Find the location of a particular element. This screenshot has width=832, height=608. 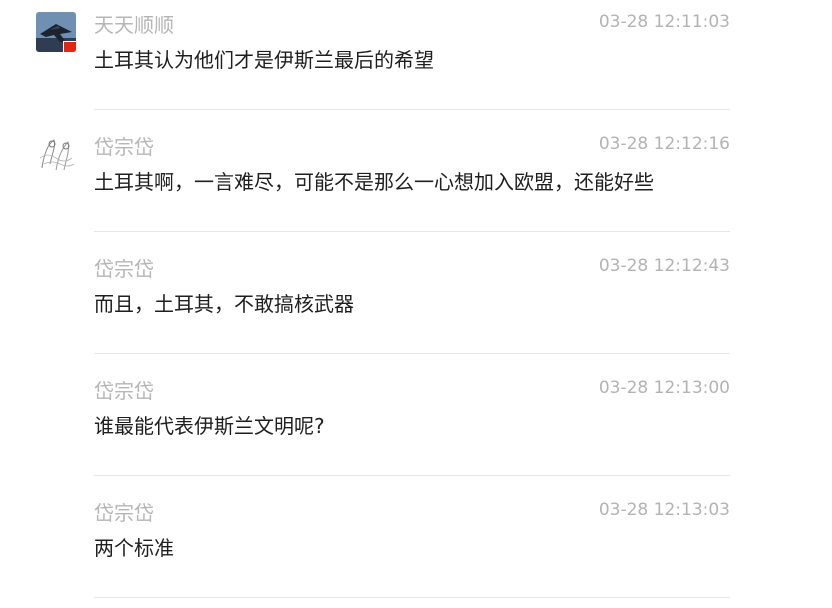

message-text: 谁最能代表伊斯兰文明呢? is located at coordinates (209, 426).